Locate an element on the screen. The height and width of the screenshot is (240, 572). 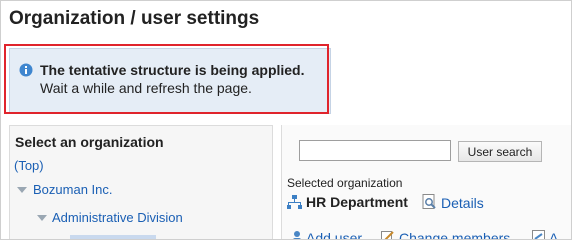
selected-organization-label: Selected organization is located at coordinates (345, 183).